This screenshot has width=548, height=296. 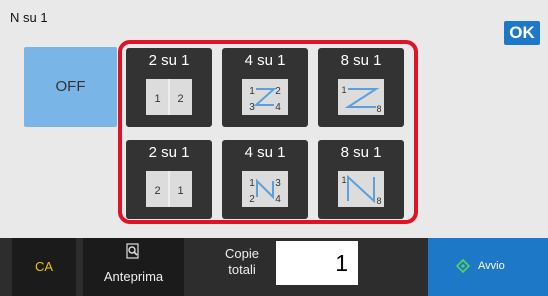 What do you see at coordinates (133, 267) in the screenshot?
I see `preview-button: Anteprima` at bounding box center [133, 267].